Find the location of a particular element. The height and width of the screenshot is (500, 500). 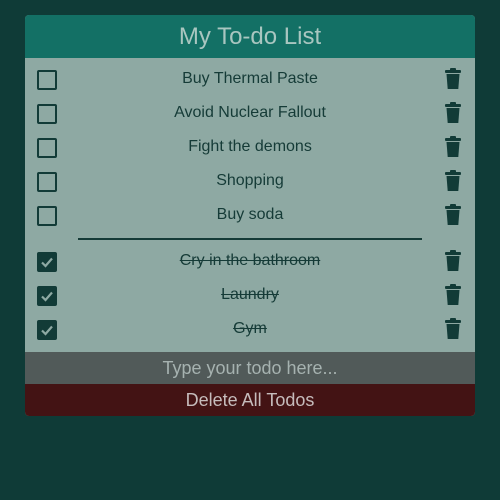

todo-label: Cry in the bathroom is located at coordinates (250, 260).